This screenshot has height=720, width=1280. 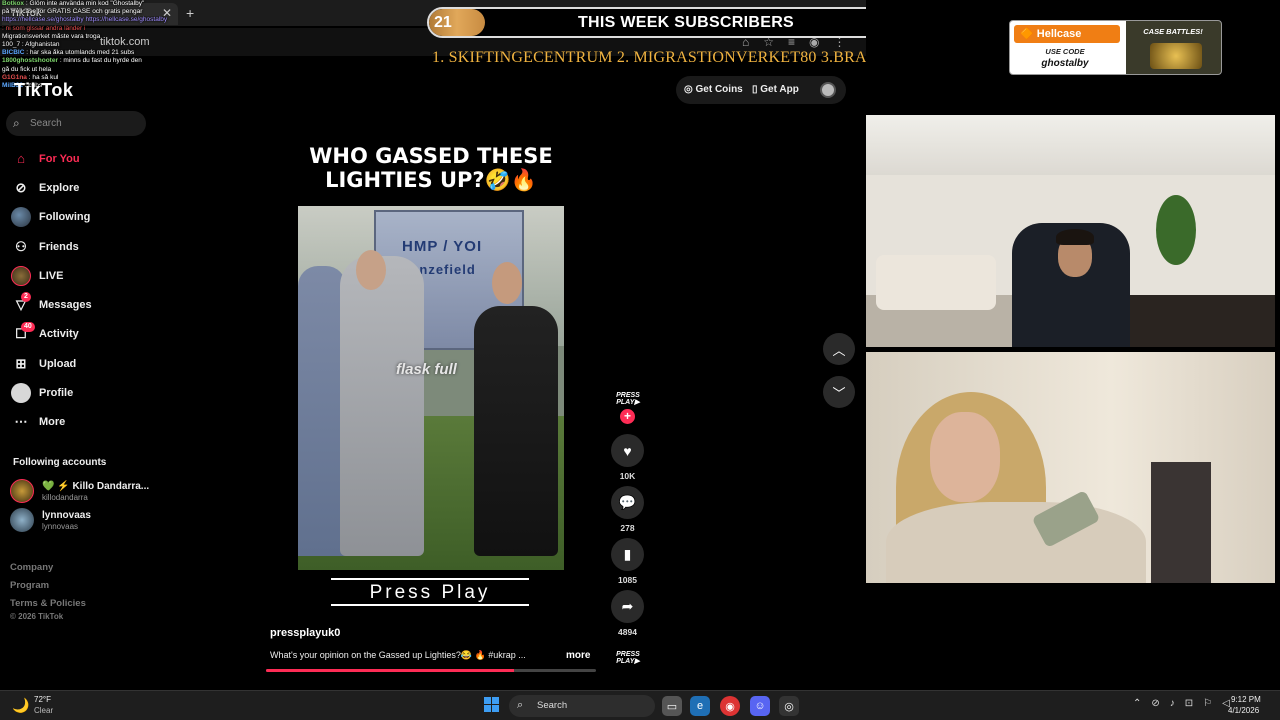 What do you see at coordinates (628, 399) in the screenshot?
I see `creator-avatar: PRESS PLAY▶` at bounding box center [628, 399].